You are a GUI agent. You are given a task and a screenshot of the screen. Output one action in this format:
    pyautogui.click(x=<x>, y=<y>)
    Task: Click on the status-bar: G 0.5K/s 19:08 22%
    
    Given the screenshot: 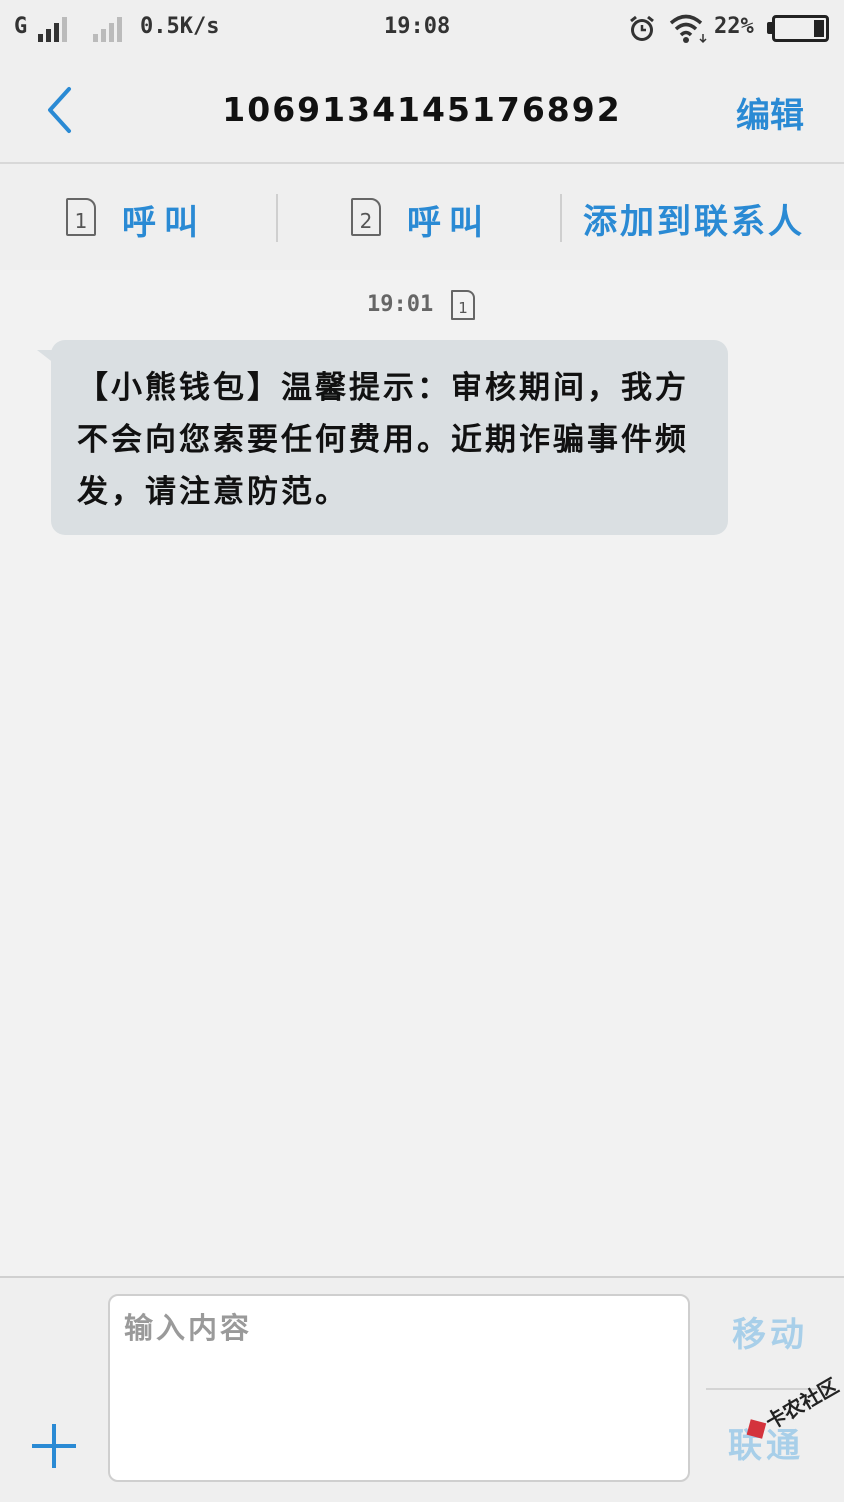 What is the action you would take?
    pyautogui.click(x=422, y=29)
    